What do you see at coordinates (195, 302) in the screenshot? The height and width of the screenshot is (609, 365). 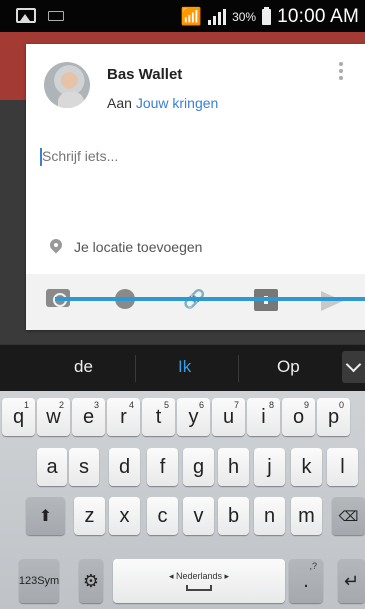 I see `post-action-bar: 🔗` at bounding box center [195, 302].